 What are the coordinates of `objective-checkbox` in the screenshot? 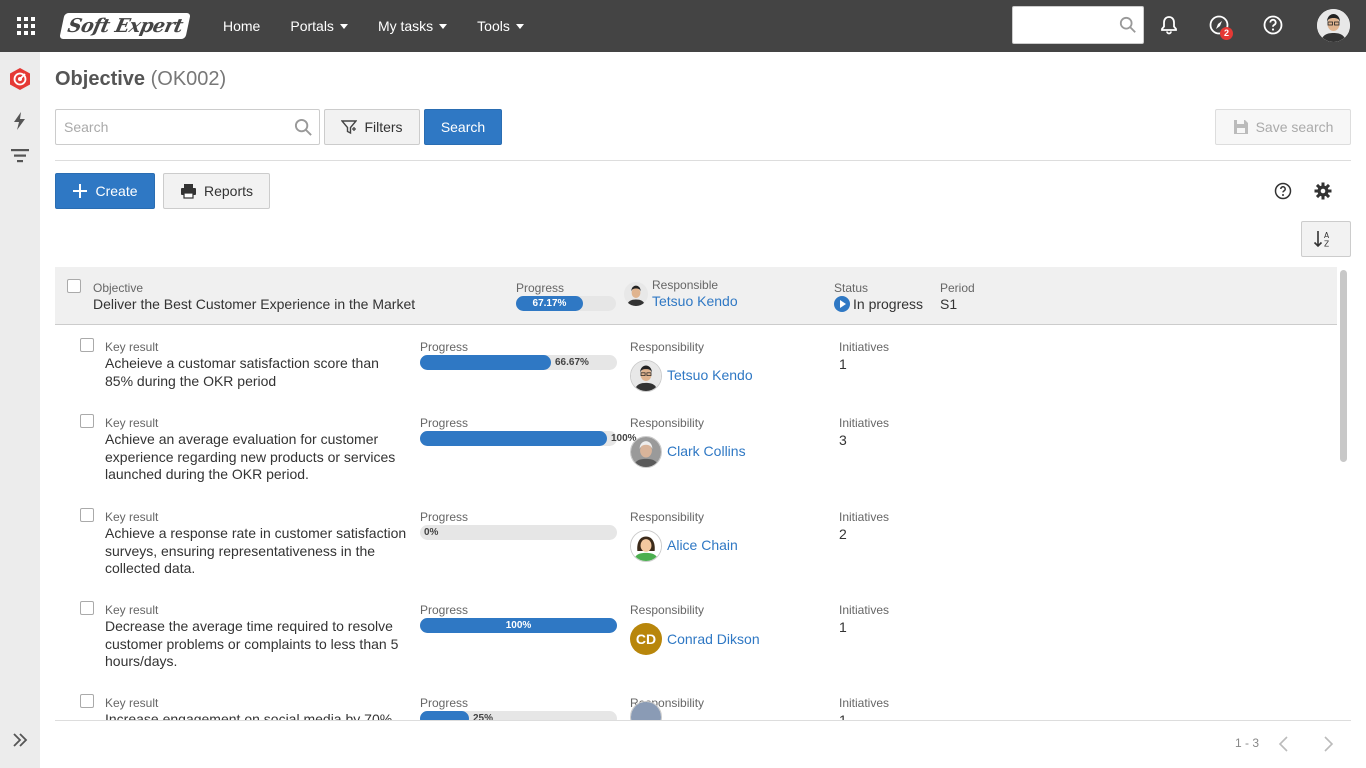 It's located at (74, 286).